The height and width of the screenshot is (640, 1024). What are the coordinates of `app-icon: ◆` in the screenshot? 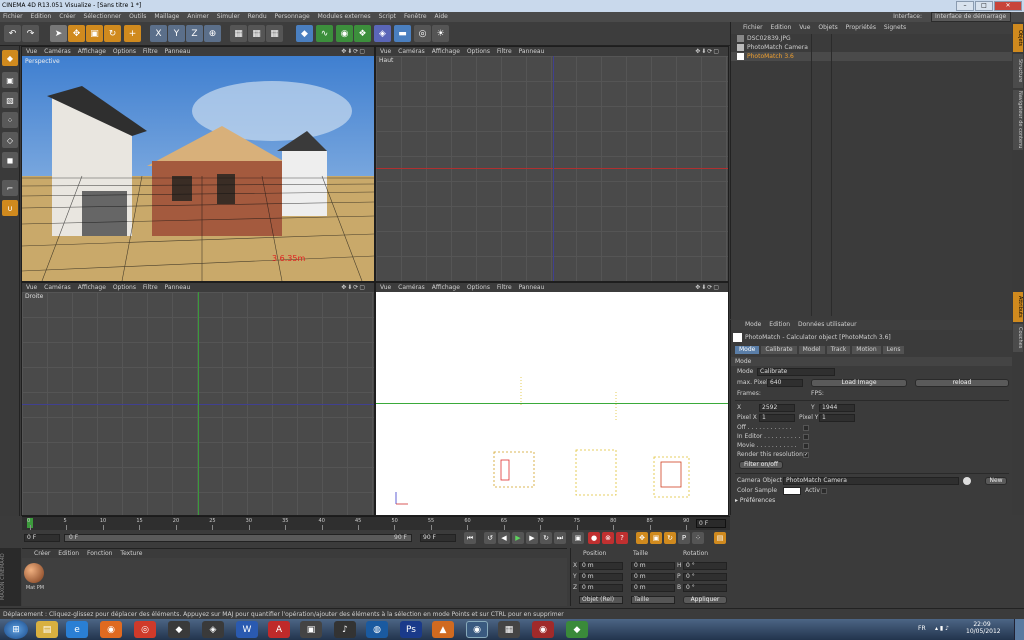 It's located at (577, 629).